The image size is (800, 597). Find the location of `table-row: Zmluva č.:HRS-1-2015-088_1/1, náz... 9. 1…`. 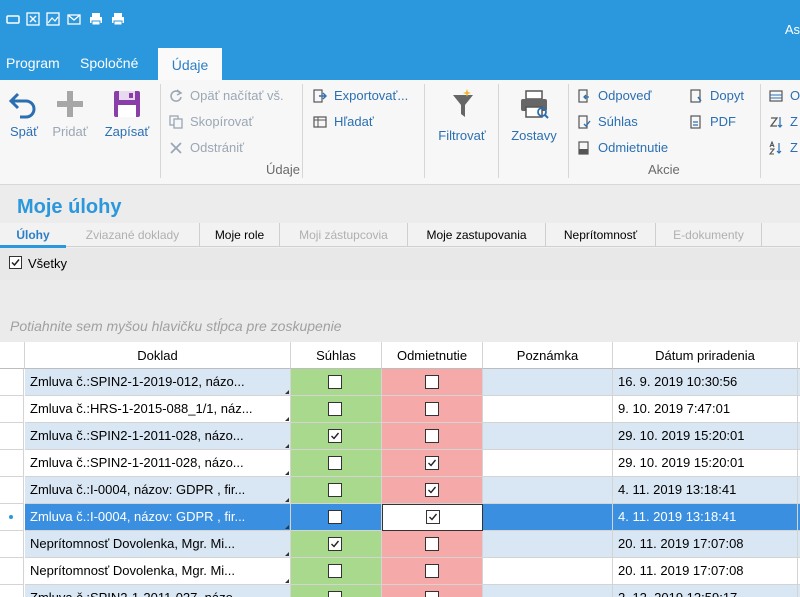

table-row: Zmluva č.:HRS-1-2015-088_1/1, náz... 9. 1… is located at coordinates (400, 409).